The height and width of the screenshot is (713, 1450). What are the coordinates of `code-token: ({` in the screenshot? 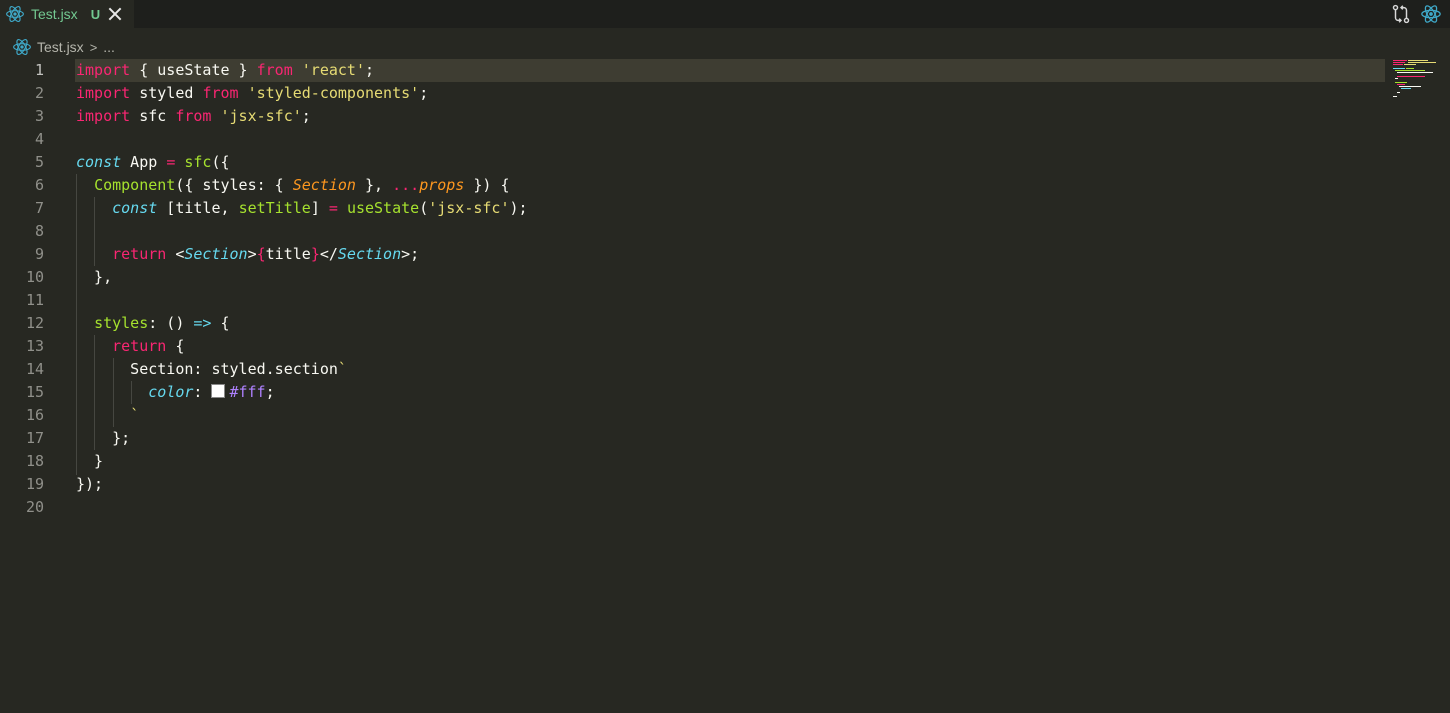 It's located at (220, 162).